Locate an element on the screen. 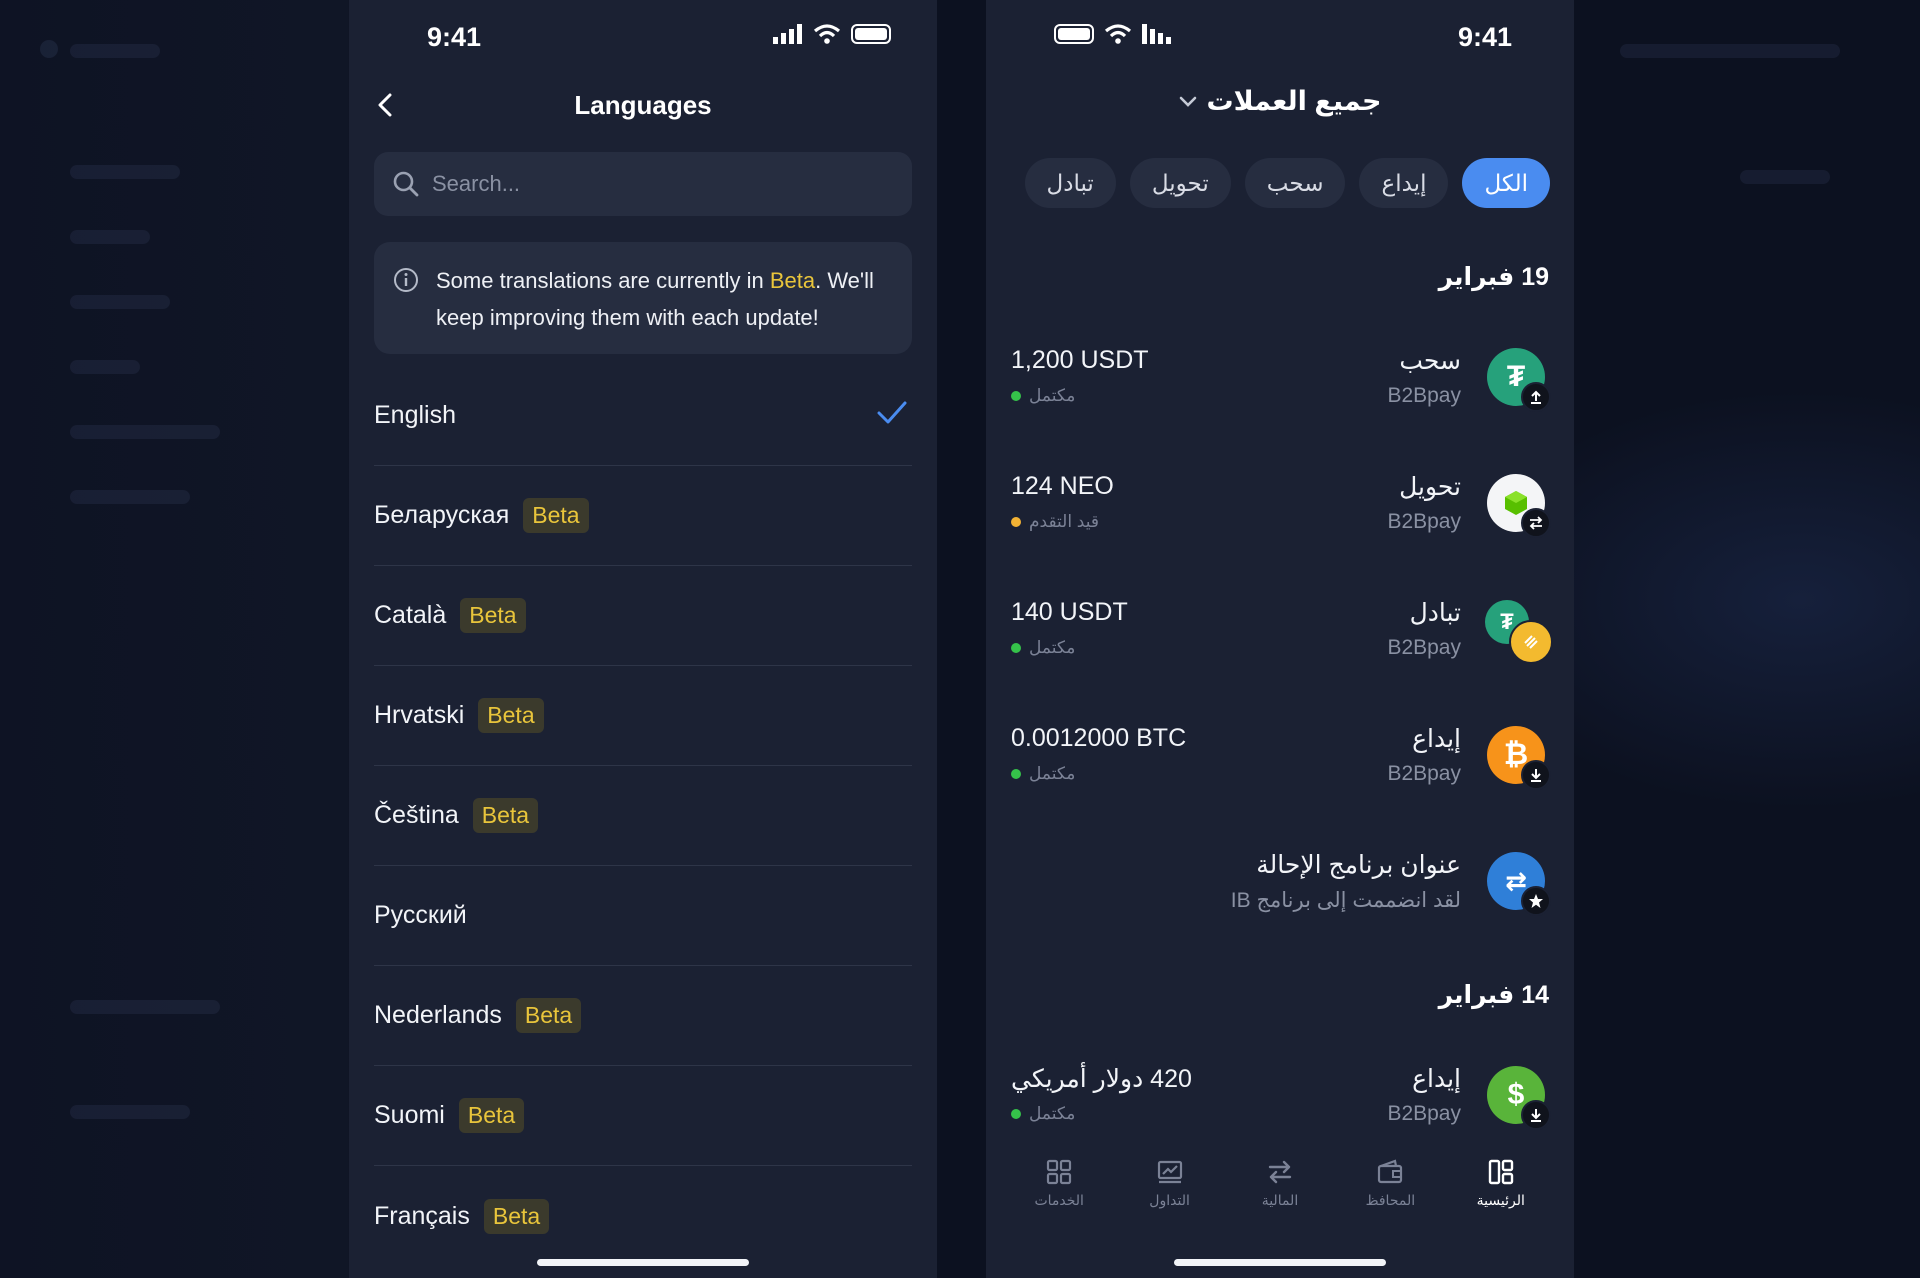  home-indicator is located at coordinates (1280, 1262).